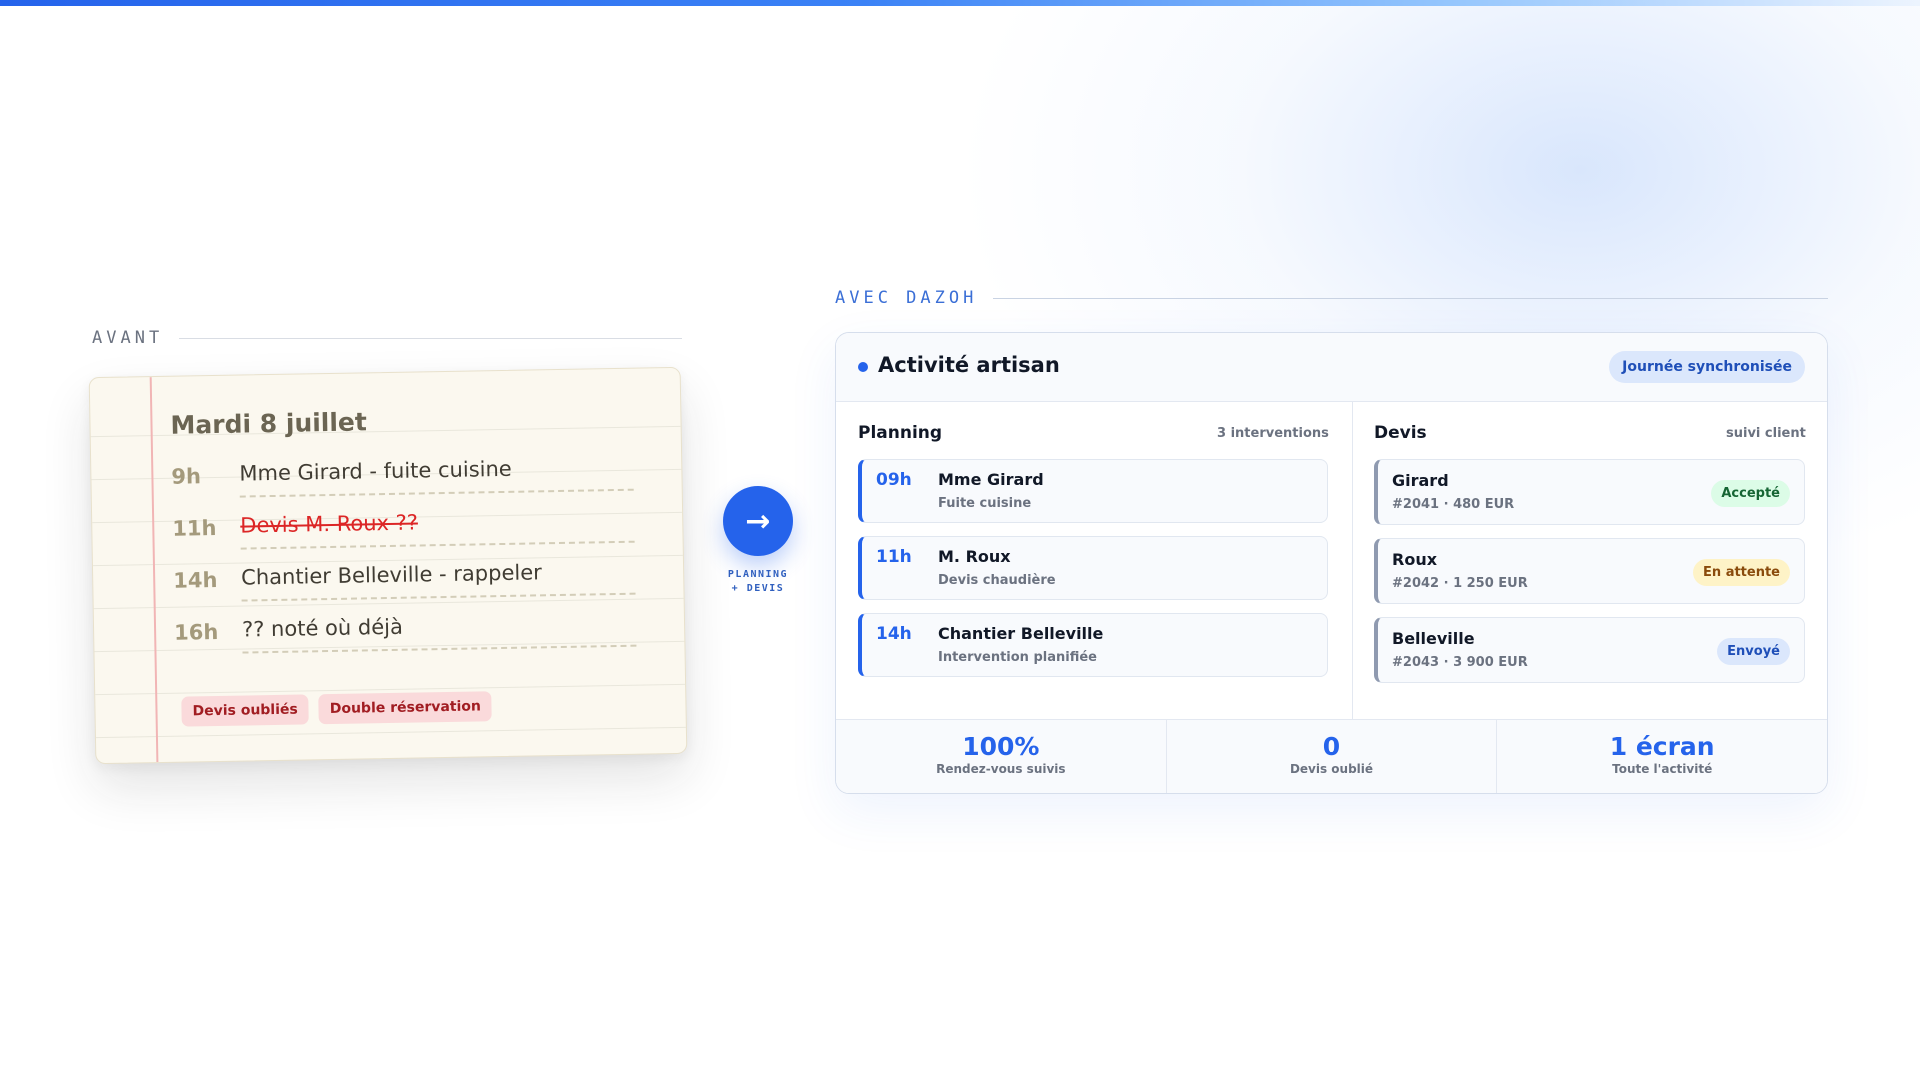  Describe the element at coordinates (439, 632) in the screenshot. I see `notebook-entry-text: ?? noté où déjà` at that location.